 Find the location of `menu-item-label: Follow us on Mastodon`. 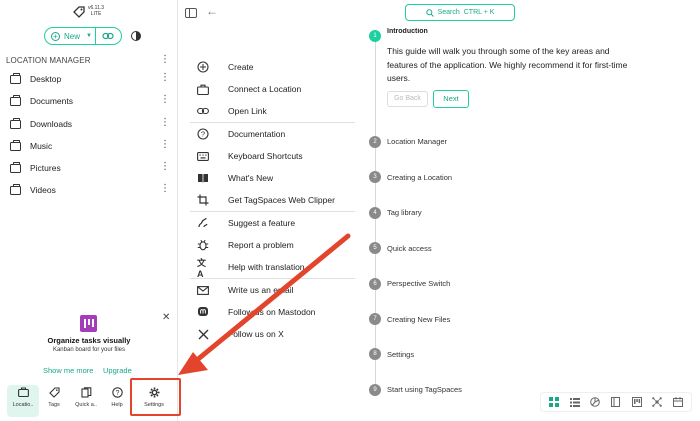

menu-item-label: Follow us on Mastodon is located at coordinates (272, 312).